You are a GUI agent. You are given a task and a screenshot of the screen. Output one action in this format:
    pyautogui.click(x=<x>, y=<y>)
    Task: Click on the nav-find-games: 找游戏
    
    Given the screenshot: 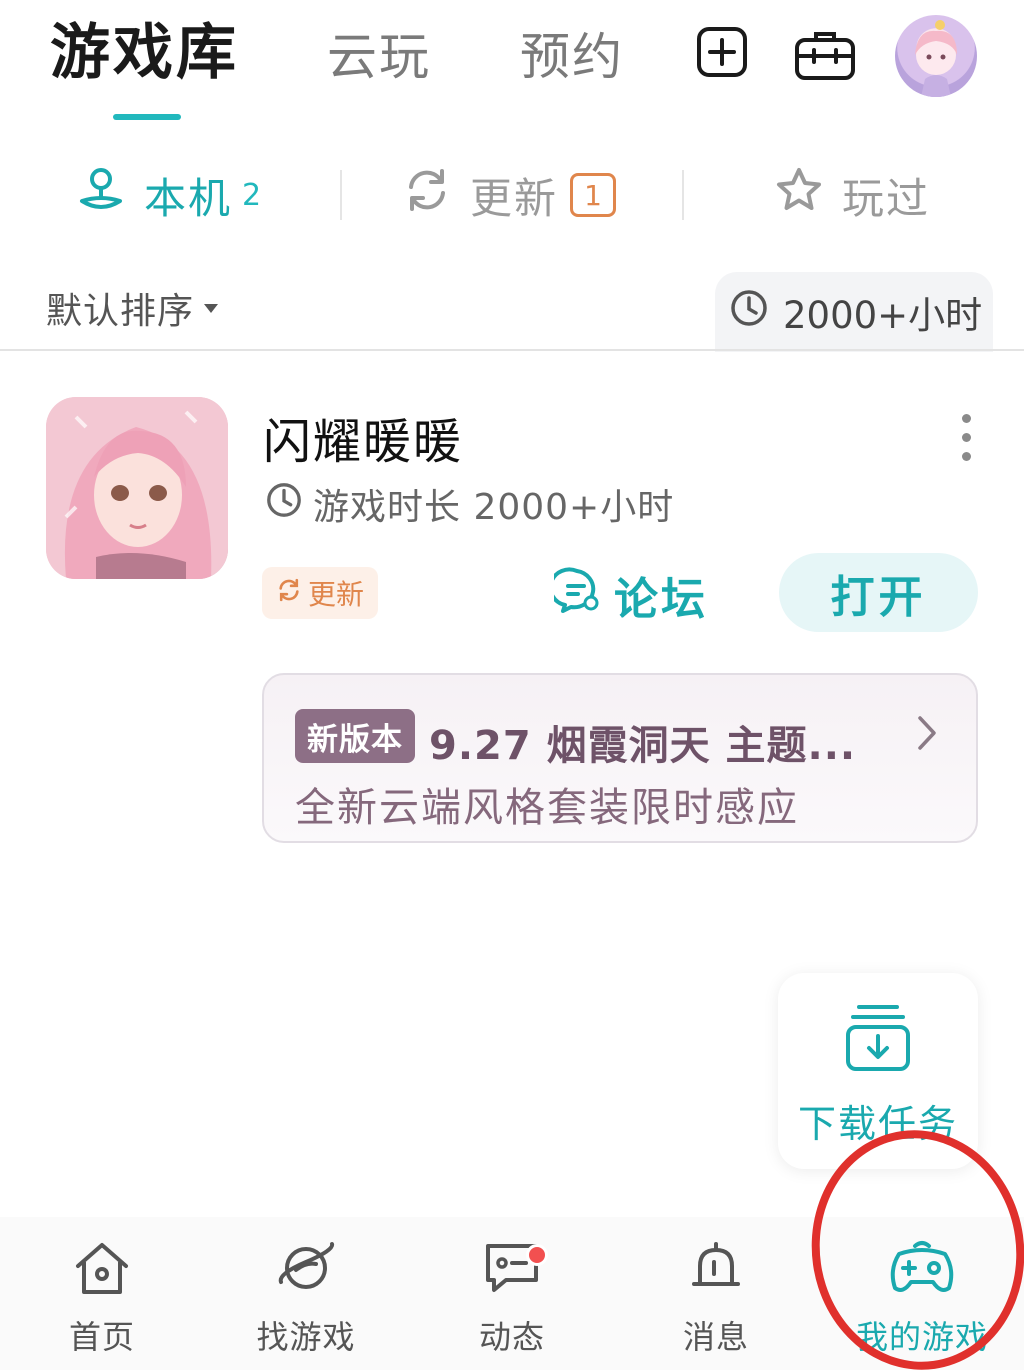 What is the action you would take?
    pyautogui.click(x=306, y=1299)
    